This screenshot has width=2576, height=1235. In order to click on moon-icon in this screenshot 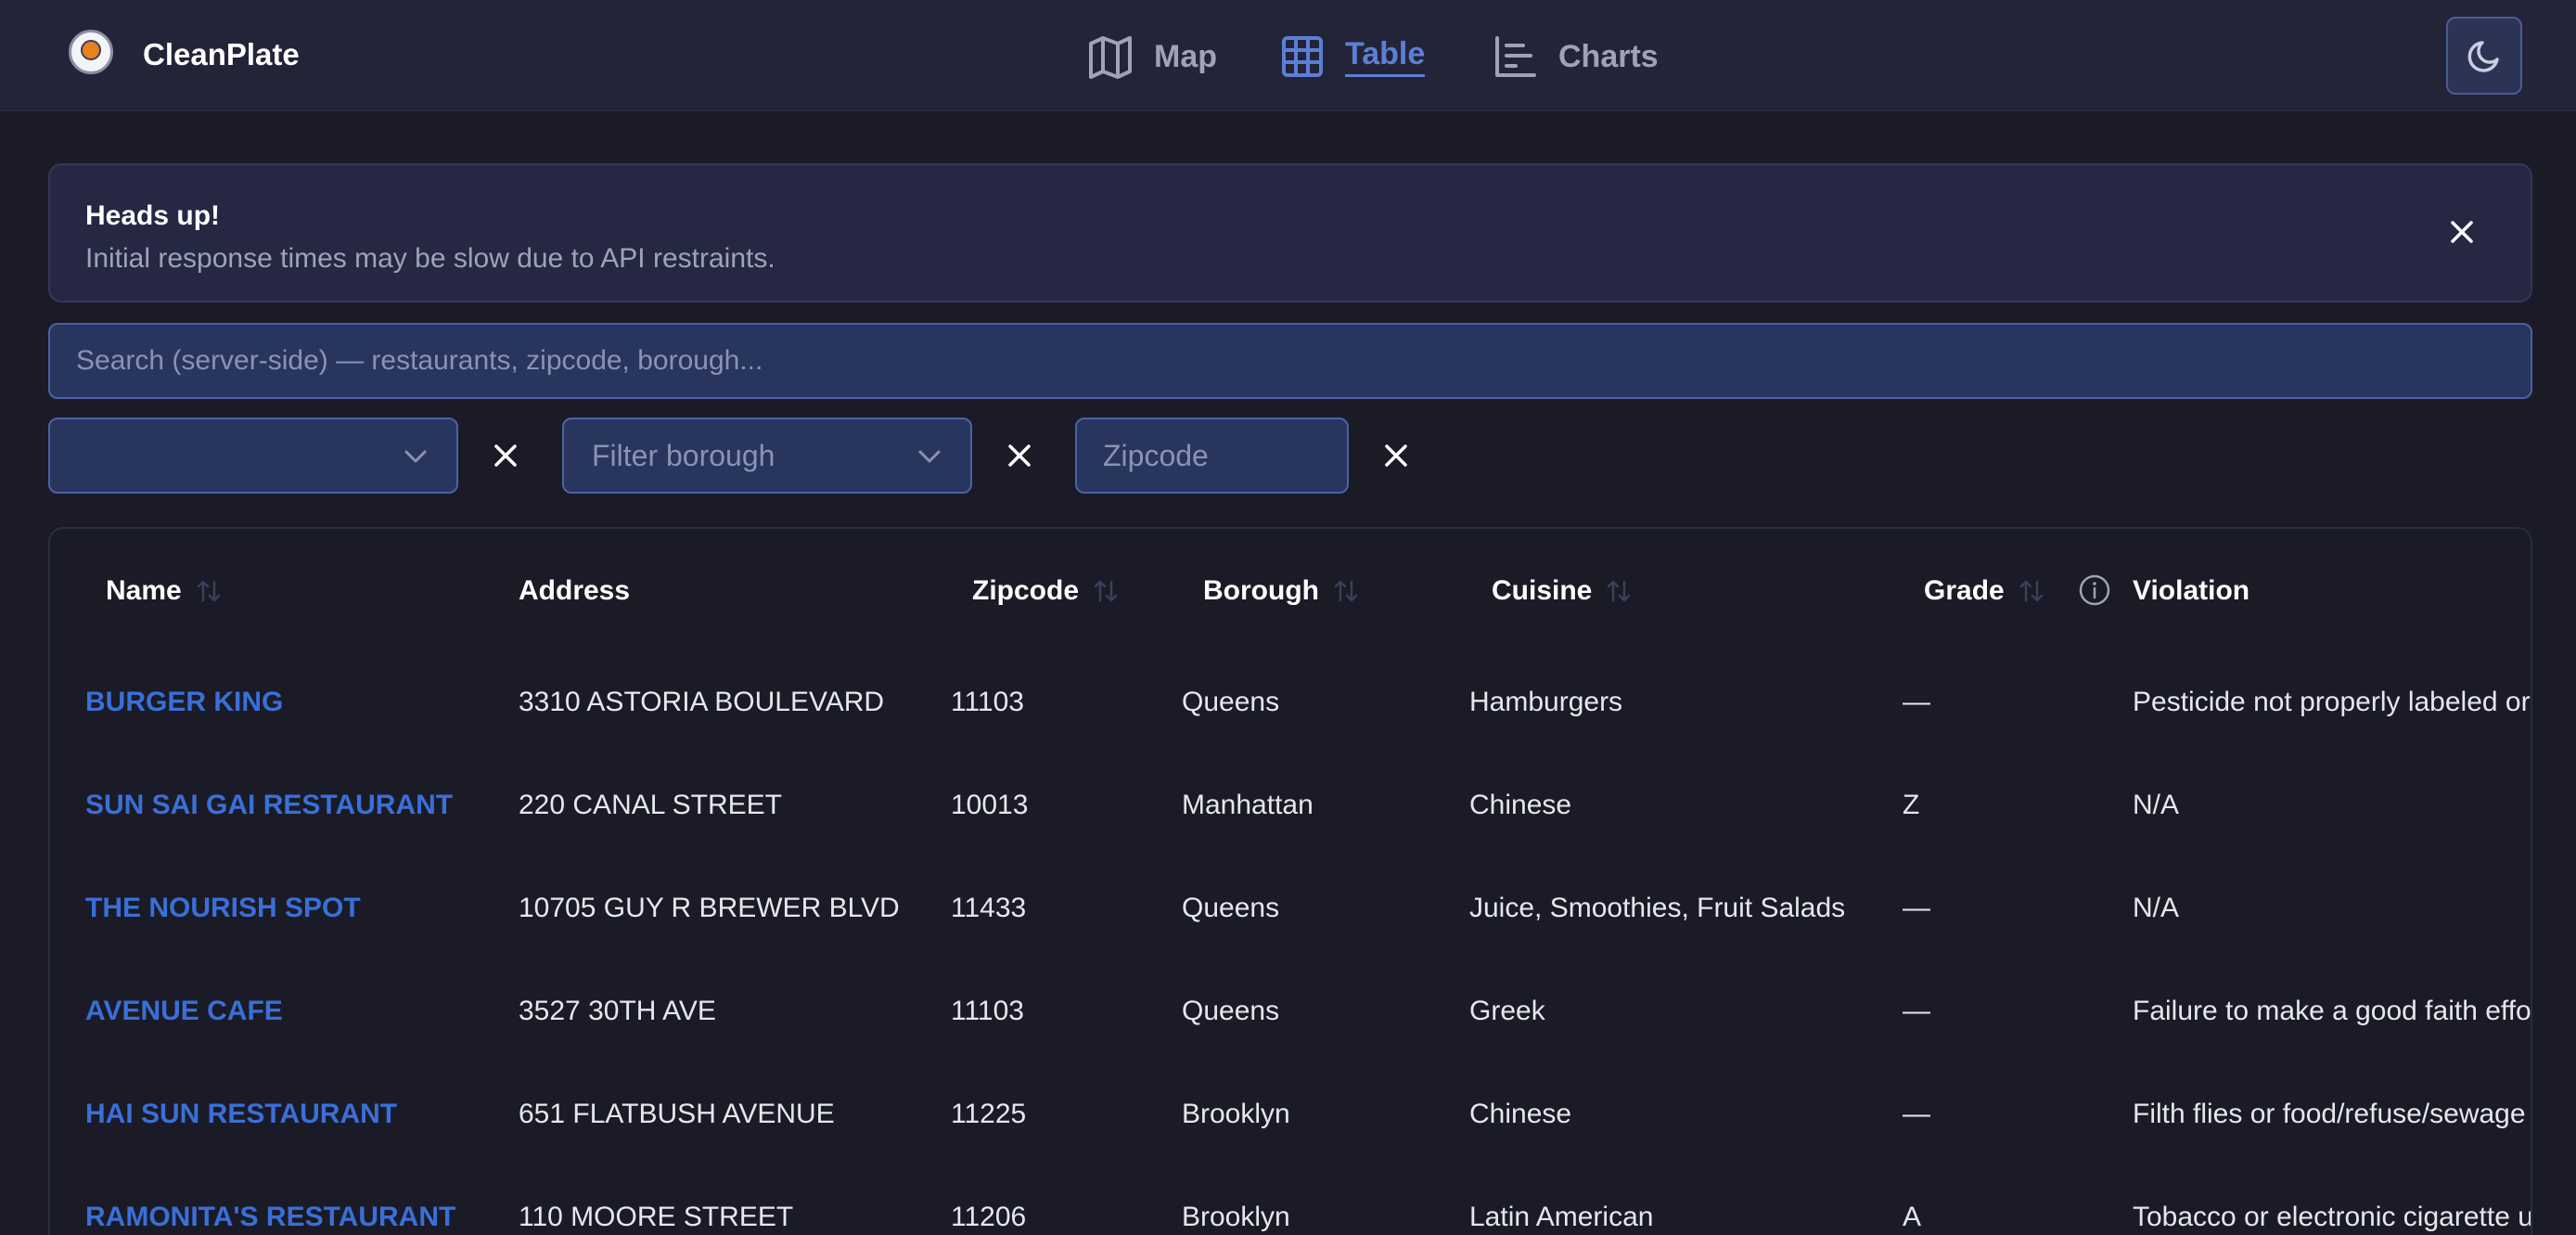, I will do `click(2483, 56)`.